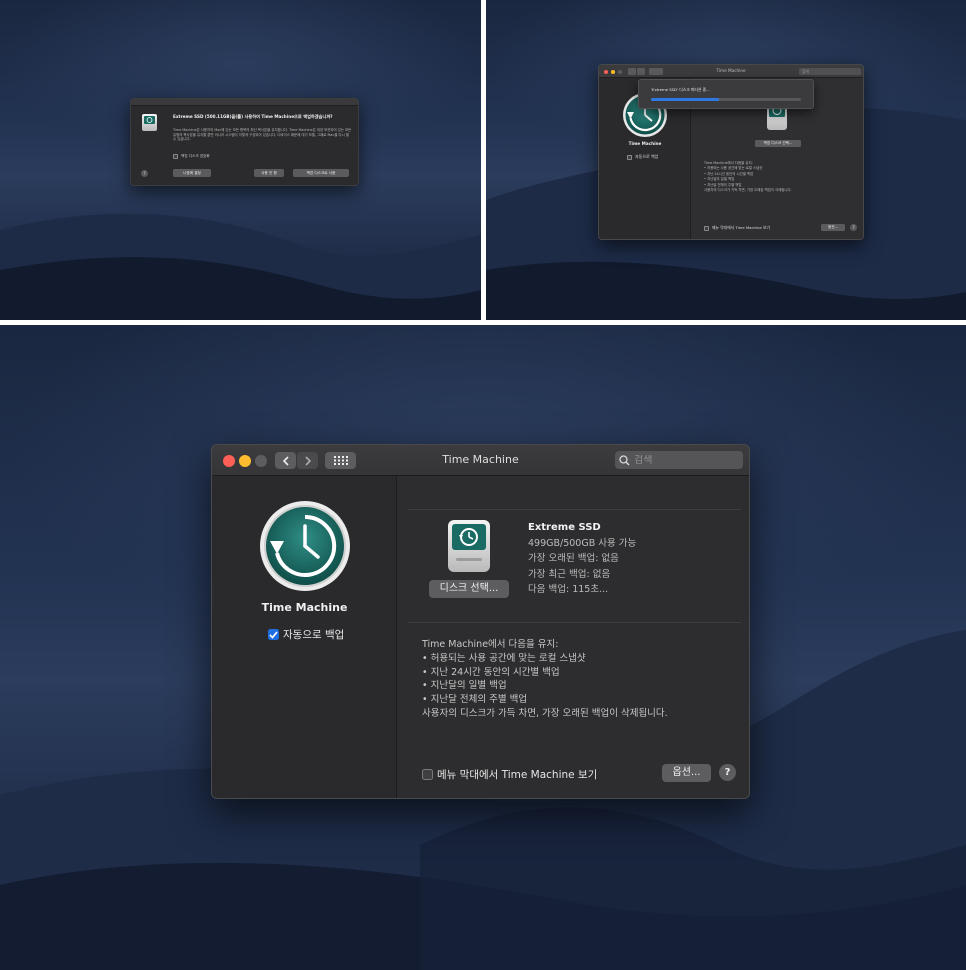  I want to click on keep-item: • 허용되는 사용 공간에 맞는 로컬 스냅샷, so click(504, 658).